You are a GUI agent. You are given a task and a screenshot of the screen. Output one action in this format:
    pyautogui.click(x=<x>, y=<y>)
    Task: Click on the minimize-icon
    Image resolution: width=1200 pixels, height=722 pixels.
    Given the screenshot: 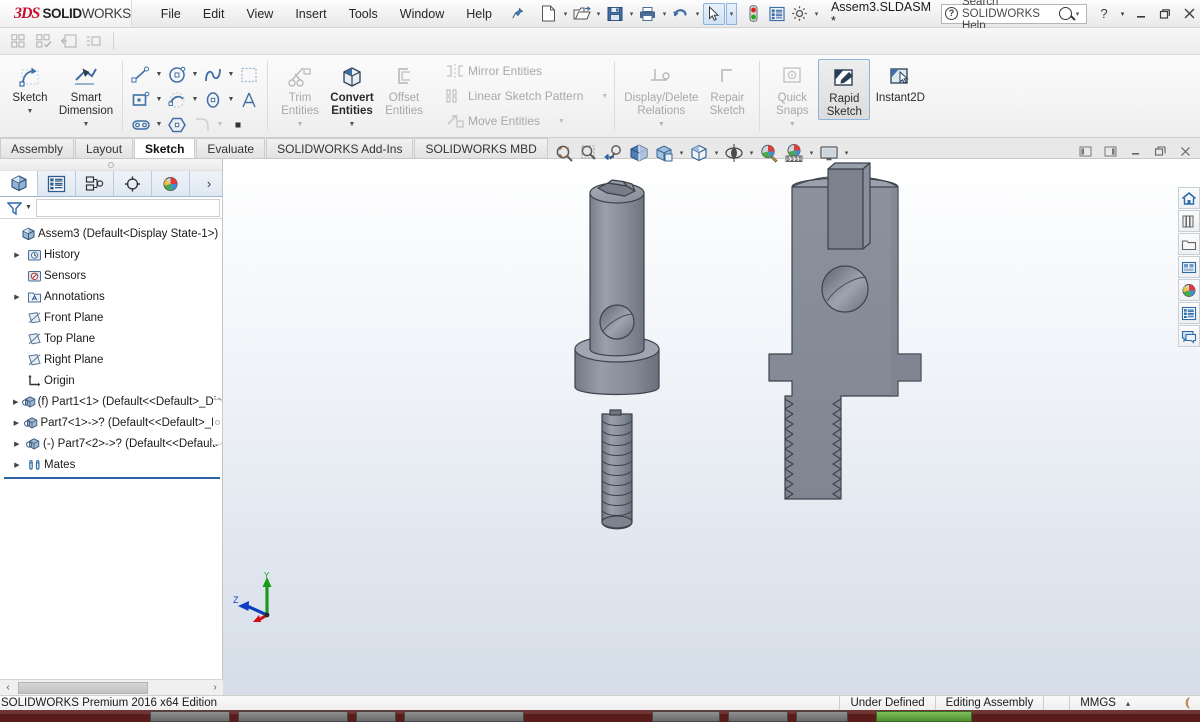 What is the action you would take?
    pyautogui.click(x=1141, y=14)
    